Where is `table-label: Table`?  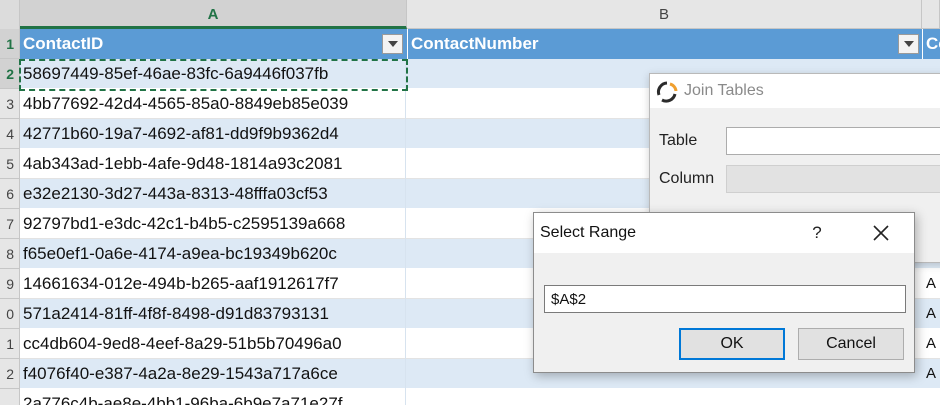
table-label: Table is located at coordinates (678, 140).